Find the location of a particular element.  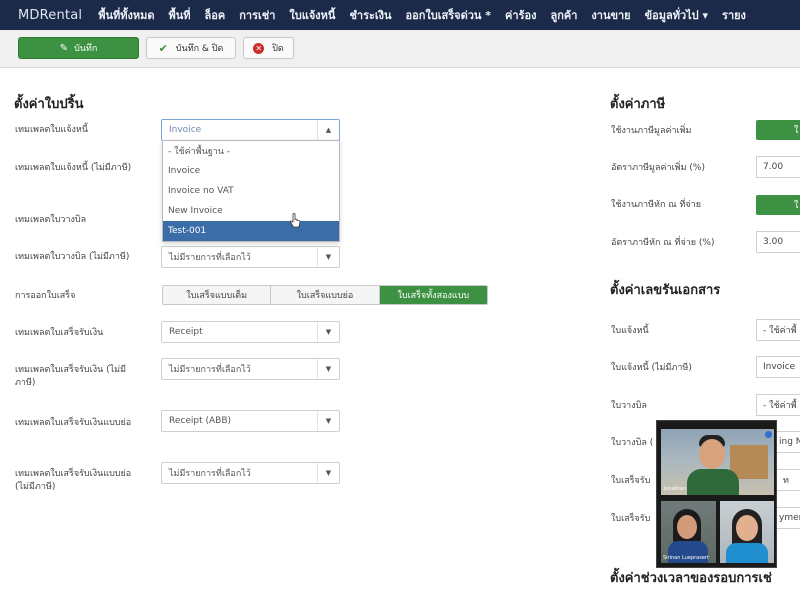

participant-video-tile is located at coordinates (747, 532).